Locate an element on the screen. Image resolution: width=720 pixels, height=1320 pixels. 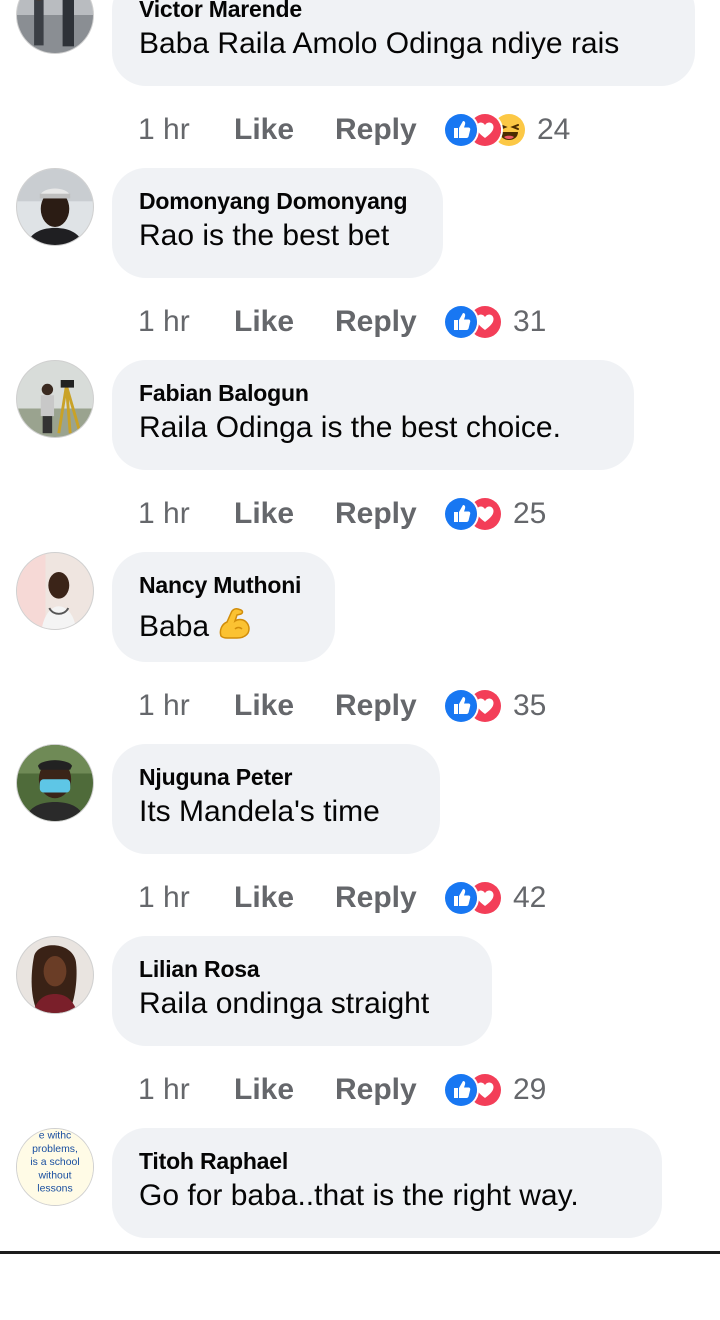
comment-actions: 1 hr Like Reply 31 is located at coordinates (342, 322).